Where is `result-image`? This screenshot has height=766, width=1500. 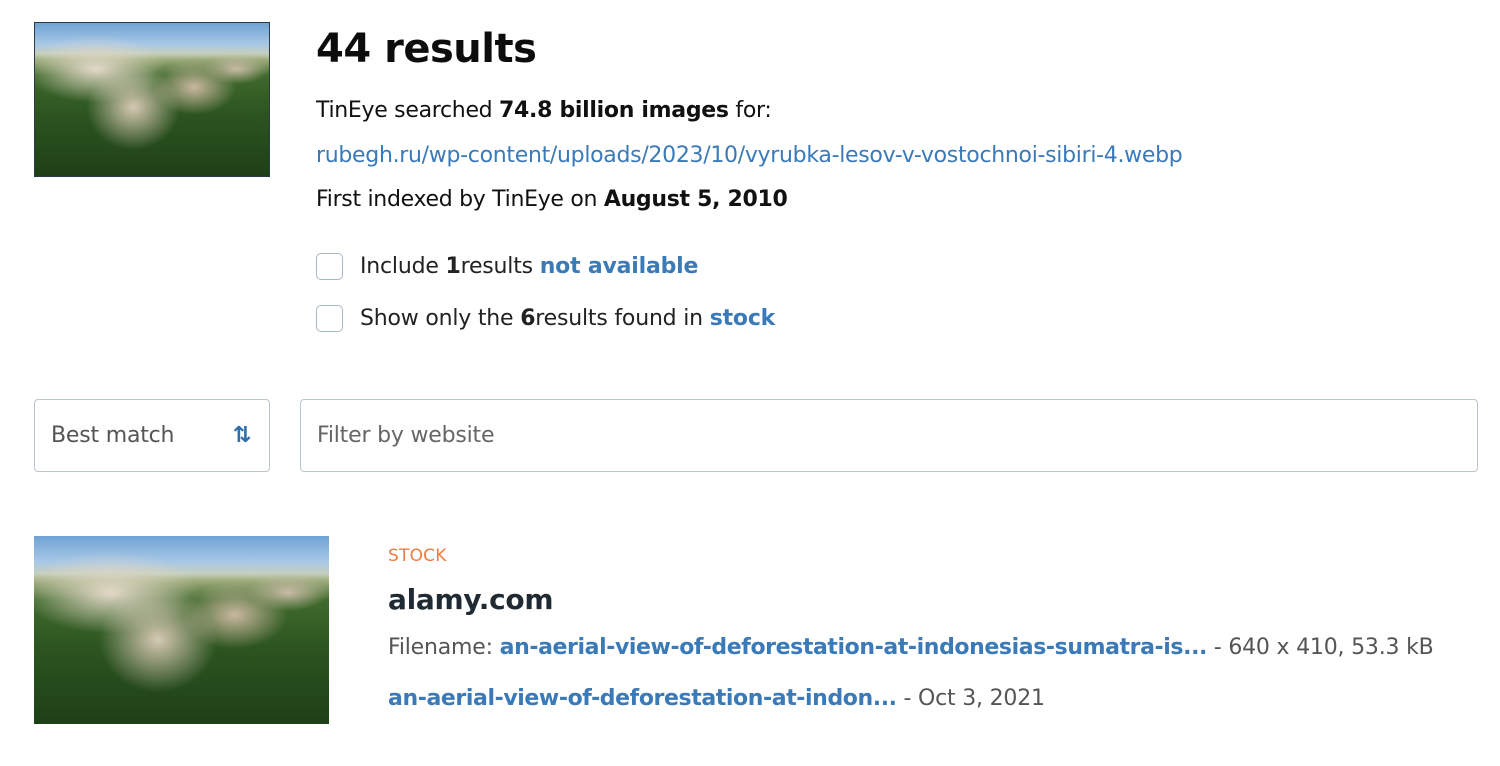
result-image is located at coordinates (181, 630).